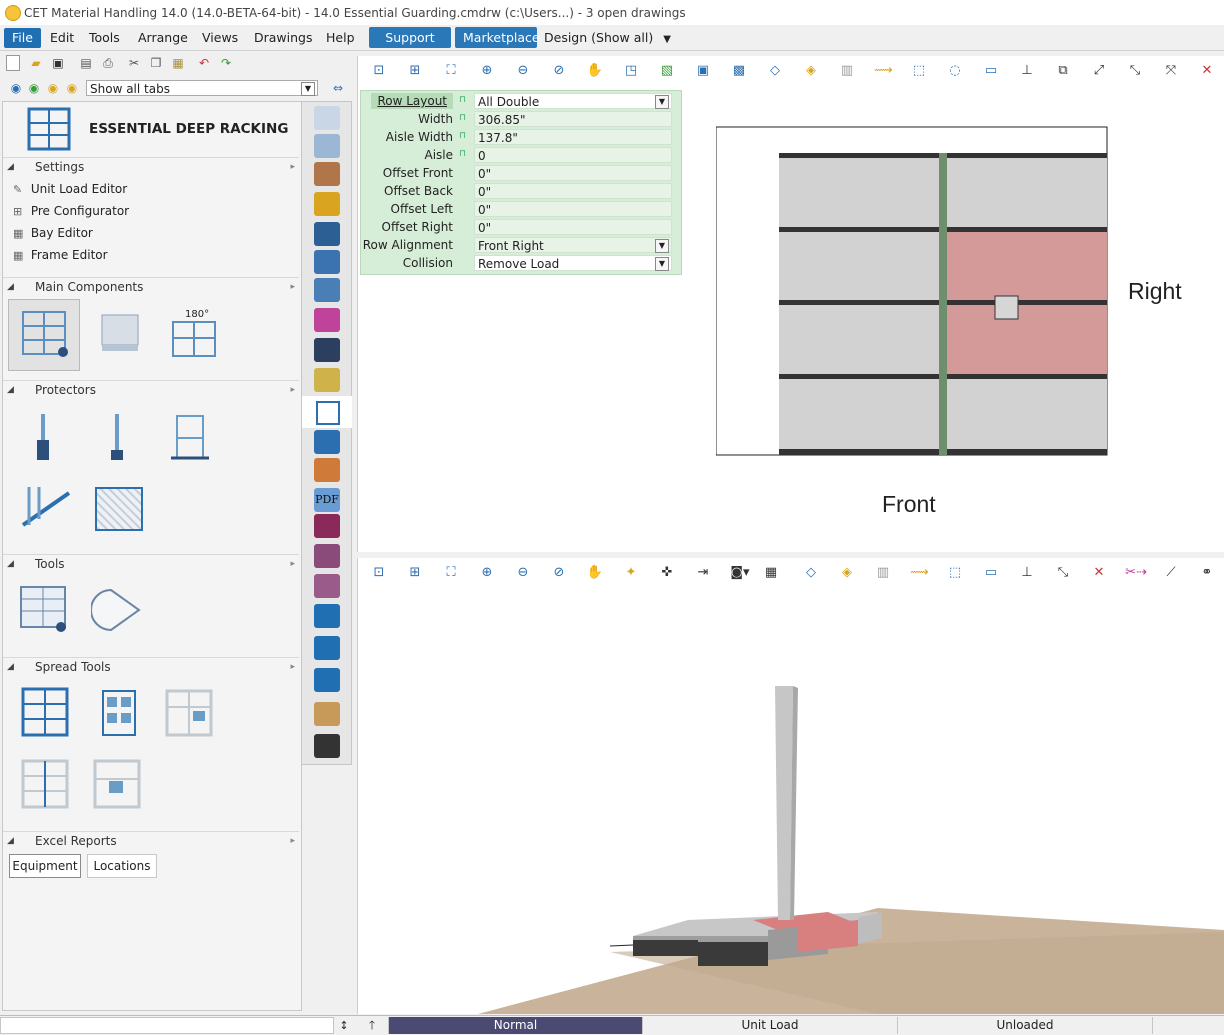 The height and width of the screenshot is (1035, 1224). Describe the element at coordinates (1207, 573) in the screenshot. I see `link-icon: ⚭` at that location.